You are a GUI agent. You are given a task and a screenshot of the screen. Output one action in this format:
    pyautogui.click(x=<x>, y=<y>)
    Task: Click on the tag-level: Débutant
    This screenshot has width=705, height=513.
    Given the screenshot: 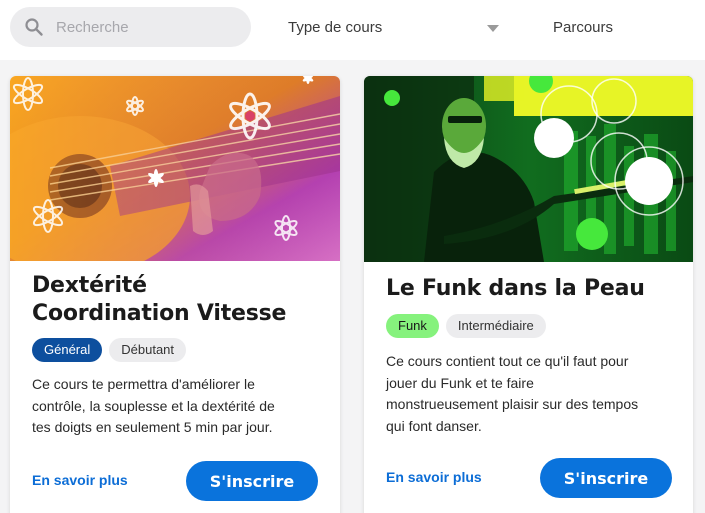 What is the action you would take?
    pyautogui.click(x=148, y=350)
    